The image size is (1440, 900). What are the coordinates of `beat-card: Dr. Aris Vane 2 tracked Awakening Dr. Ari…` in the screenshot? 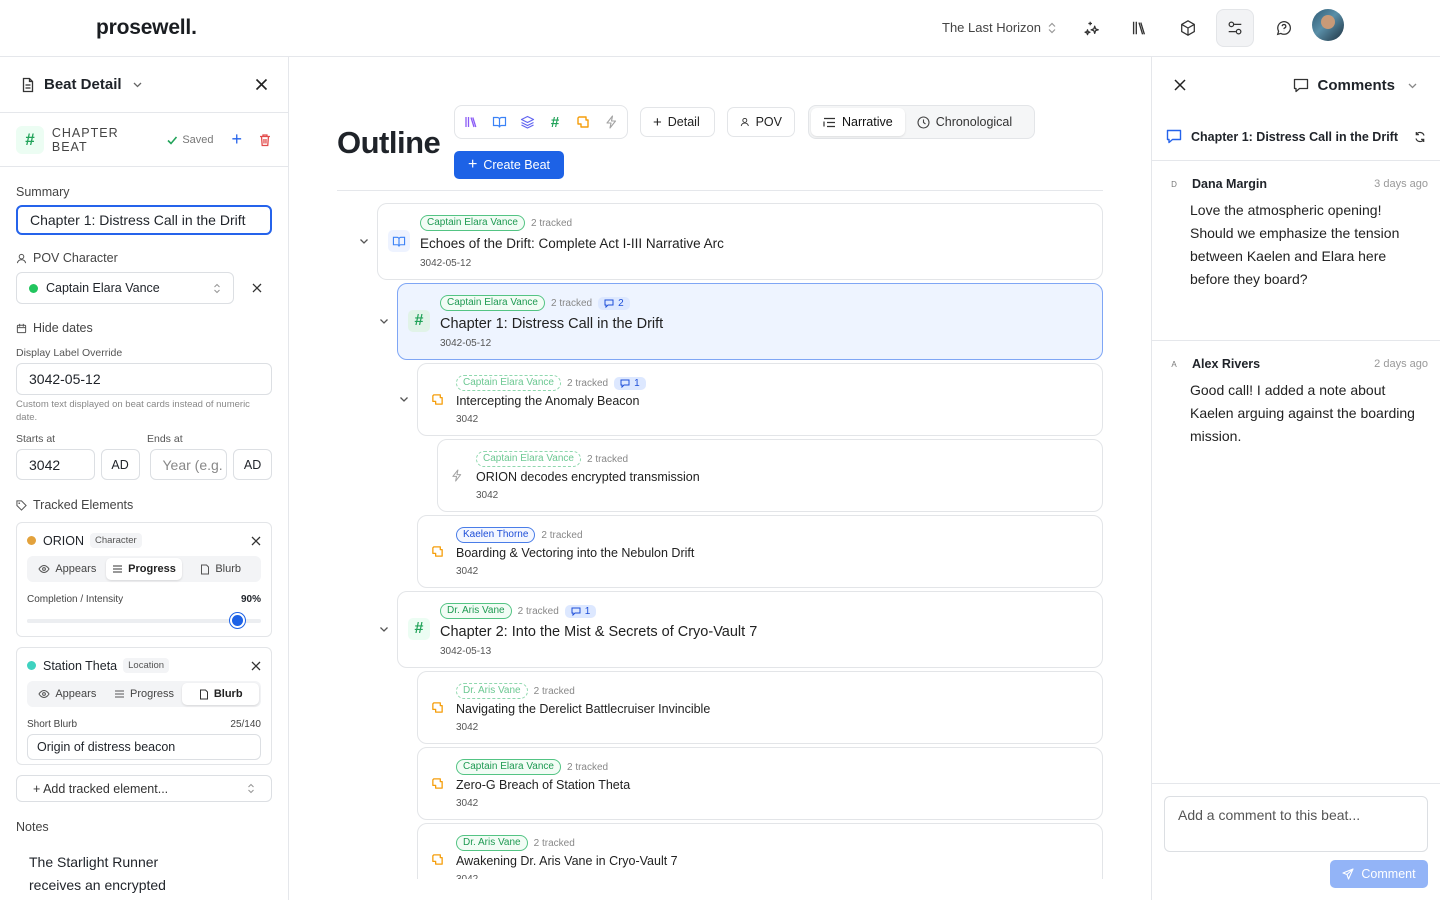 It's located at (760, 851).